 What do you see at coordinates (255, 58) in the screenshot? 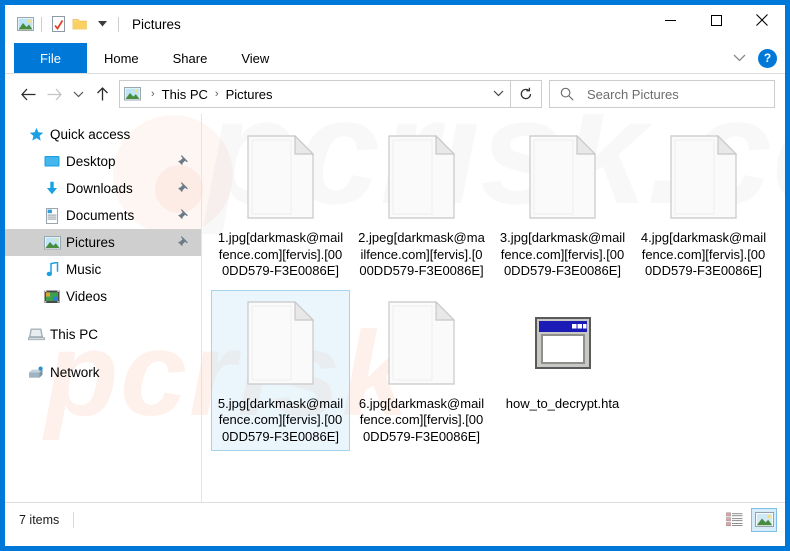
I see `tab-view: View` at bounding box center [255, 58].